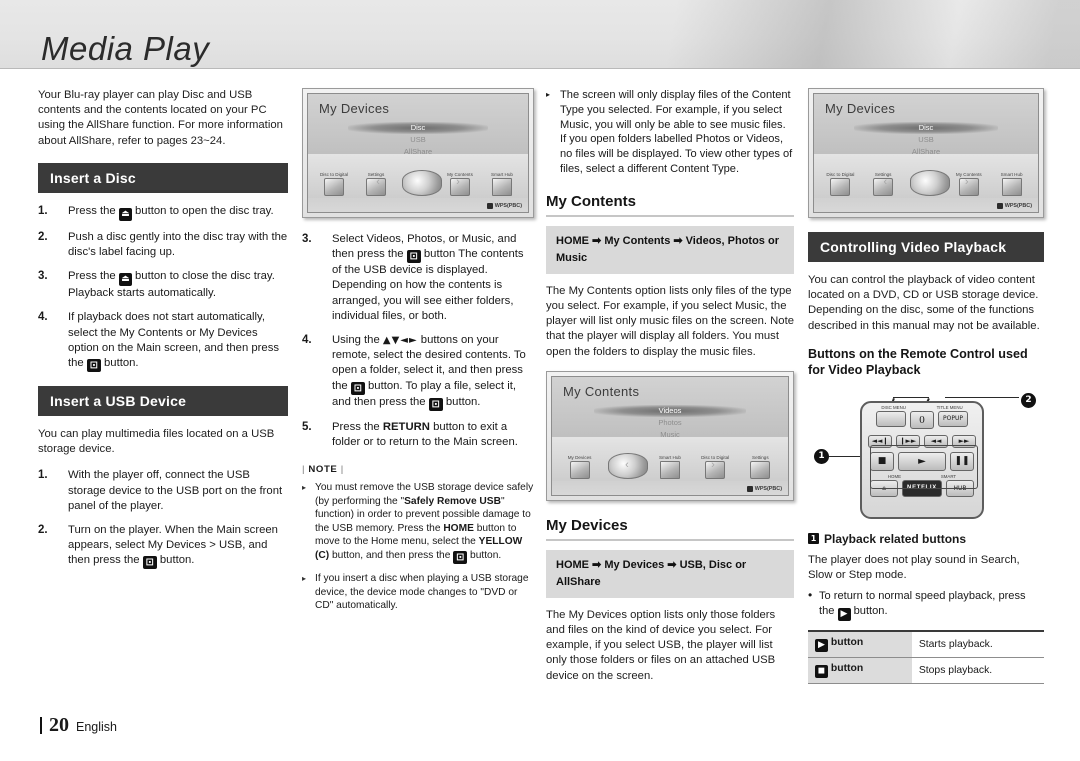 This screenshot has height=761, width=1080. Describe the element at coordinates (78, 725) in the screenshot. I see `page-footer: 20 English` at that location.